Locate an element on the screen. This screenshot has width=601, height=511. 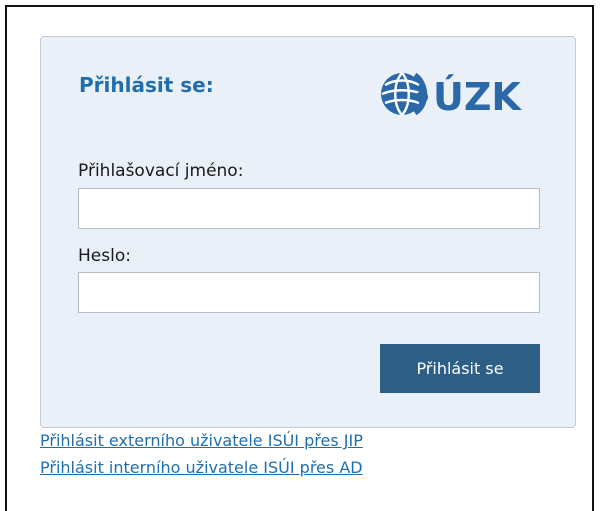
login-button: Přihlásit se is located at coordinates (460, 368).